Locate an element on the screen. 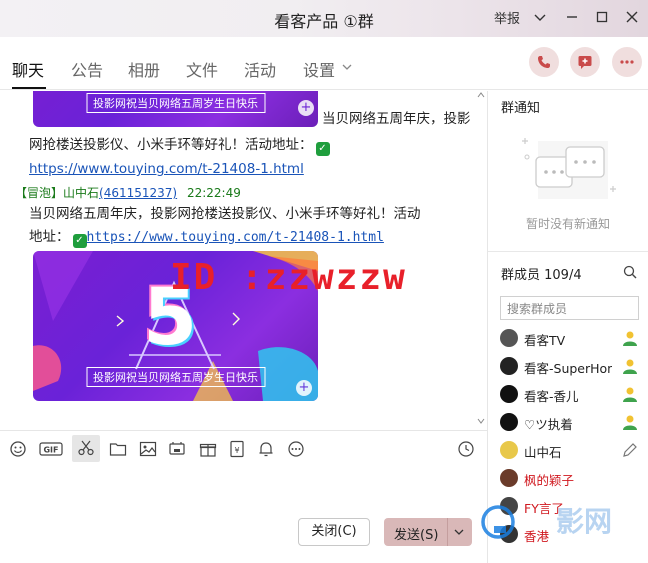 This screenshot has height=563, width=648. more-button is located at coordinates (627, 62).